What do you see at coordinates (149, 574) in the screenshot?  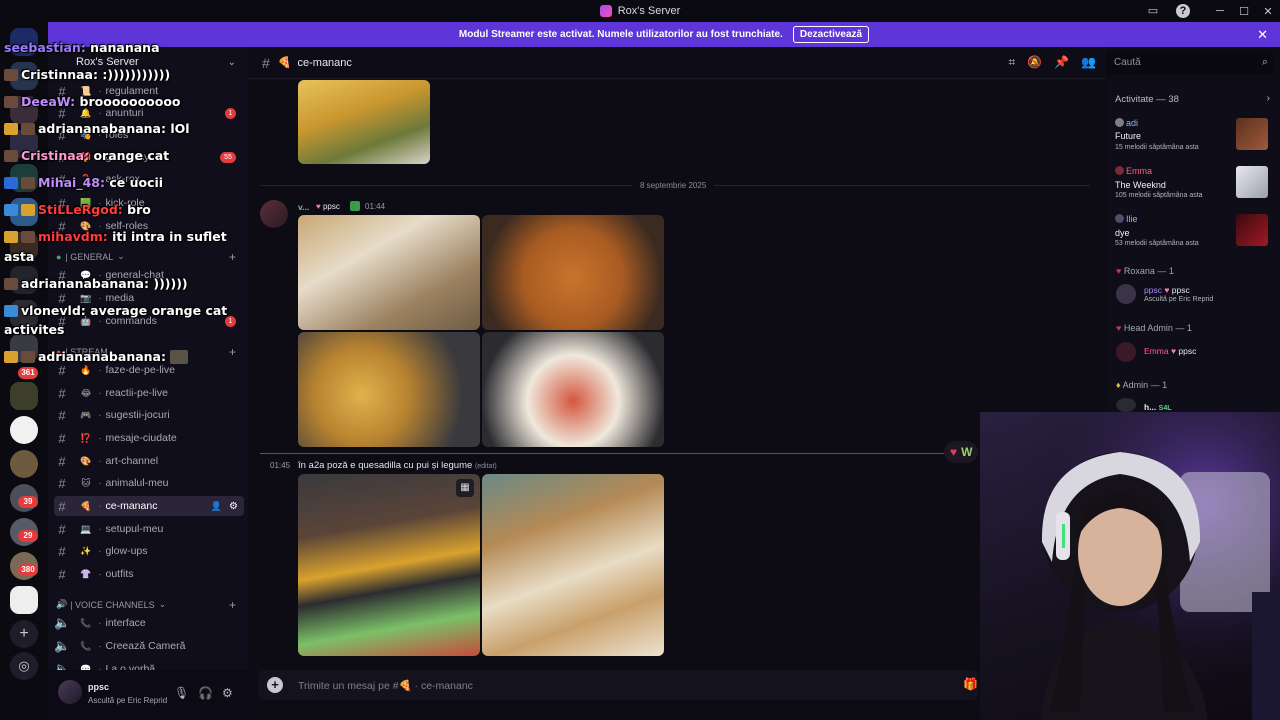 I see `channel-outfits: # 👚 · outfits` at bounding box center [149, 574].